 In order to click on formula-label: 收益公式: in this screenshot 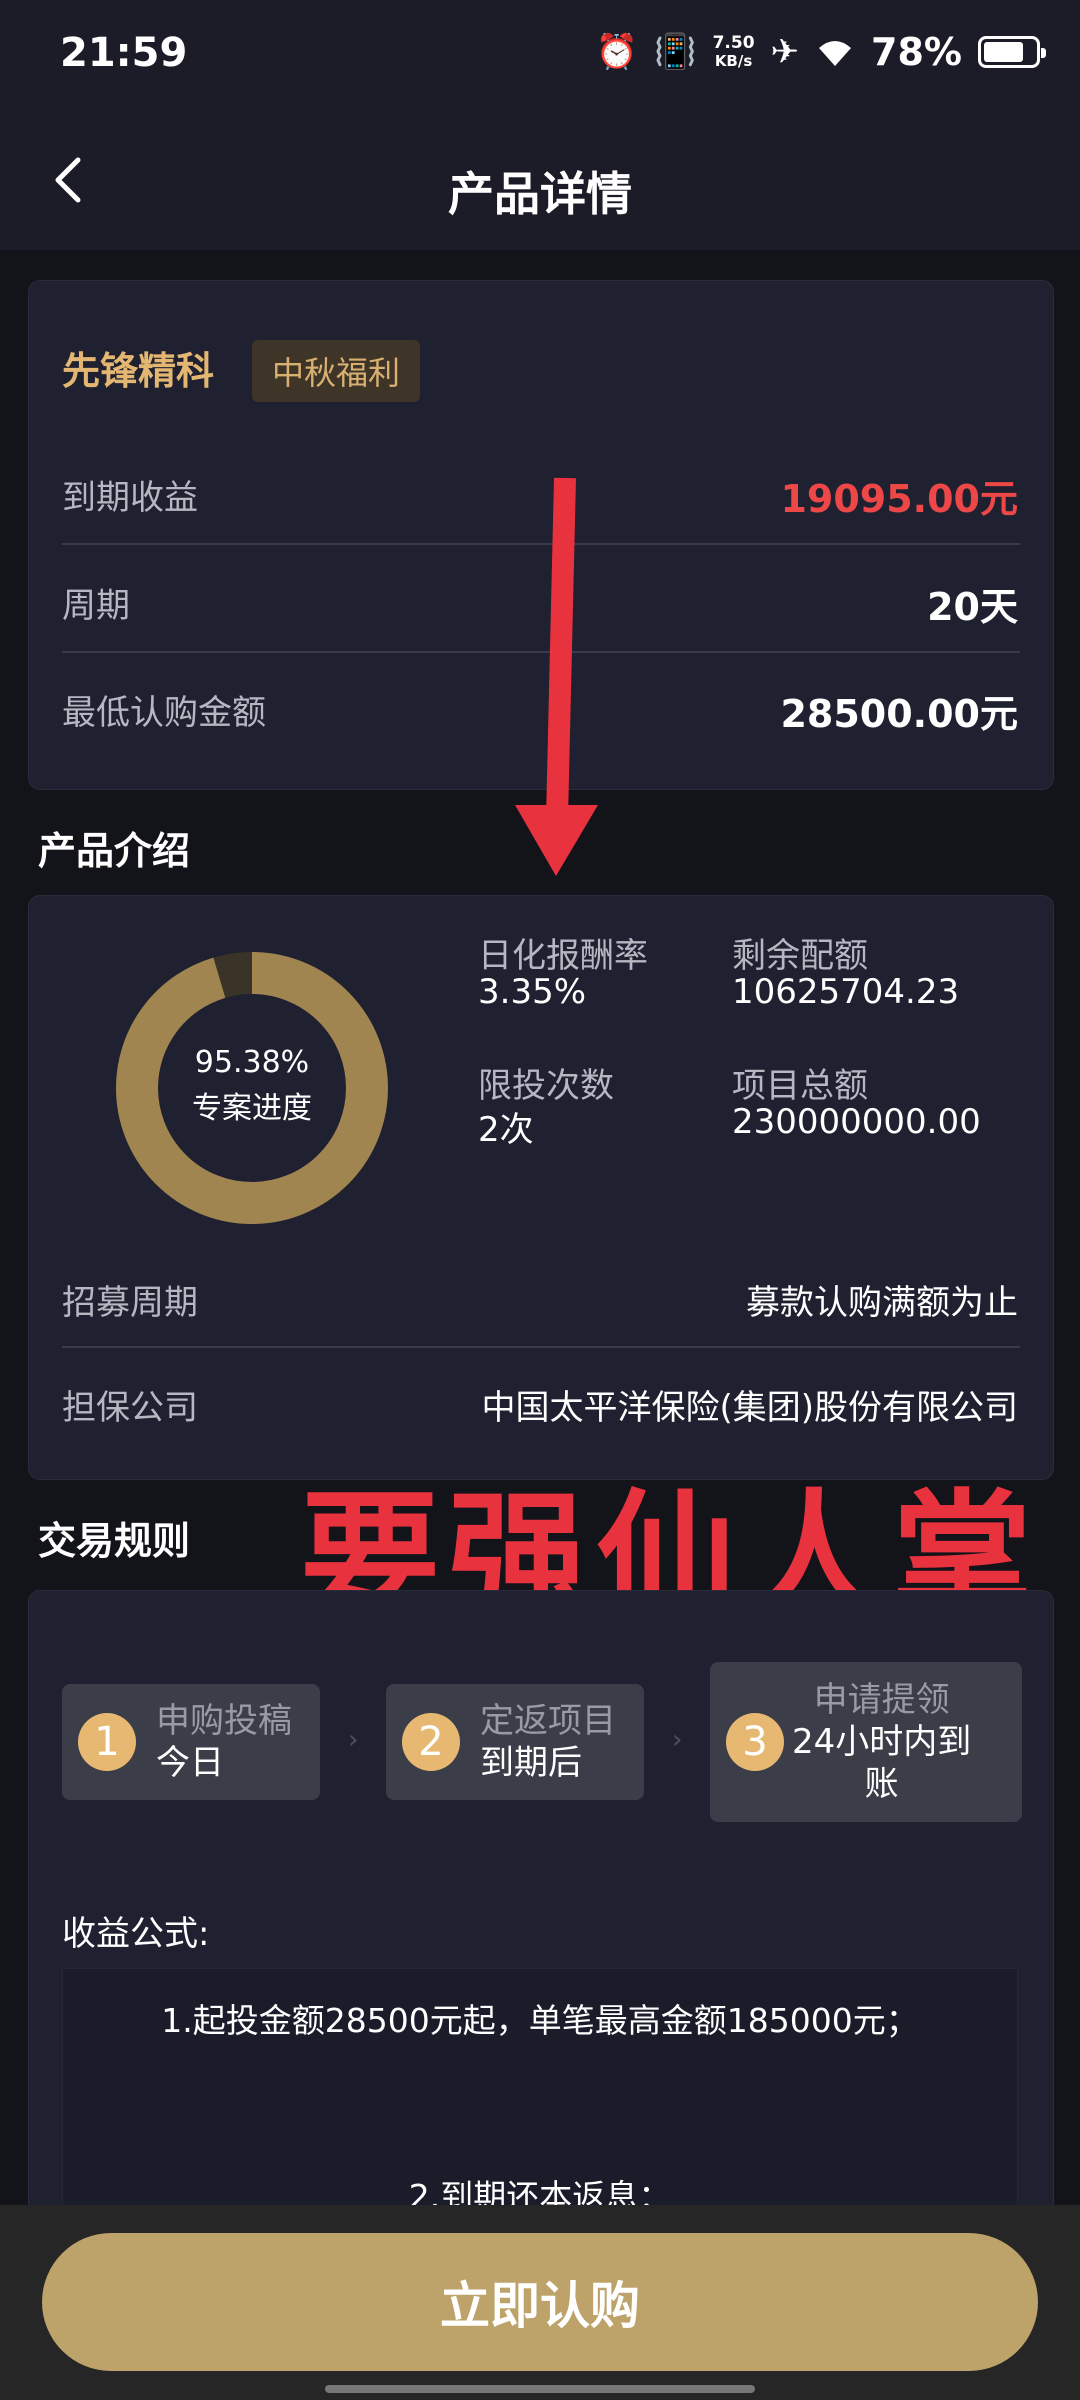, I will do `click(136, 1934)`.